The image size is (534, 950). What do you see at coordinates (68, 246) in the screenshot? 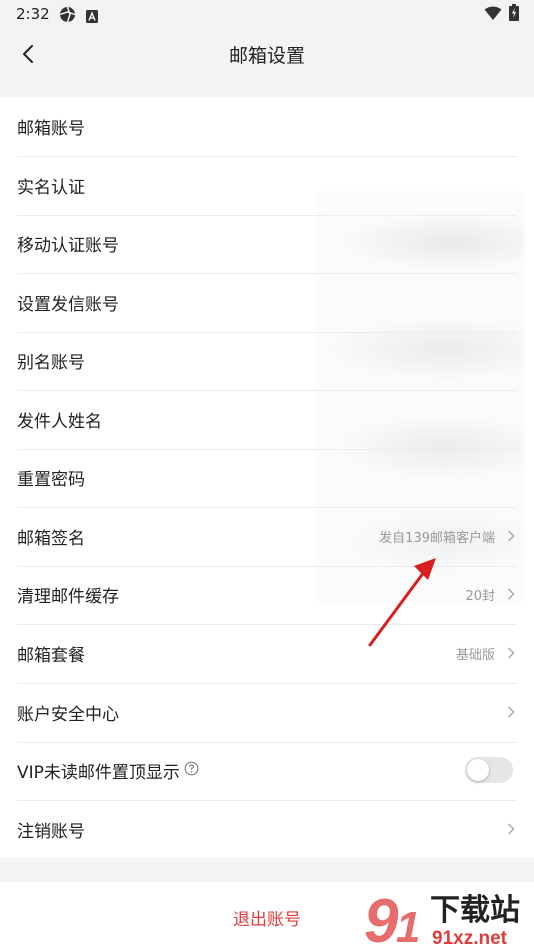
I see `row-label: 移动认证账号` at bounding box center [68, 246].